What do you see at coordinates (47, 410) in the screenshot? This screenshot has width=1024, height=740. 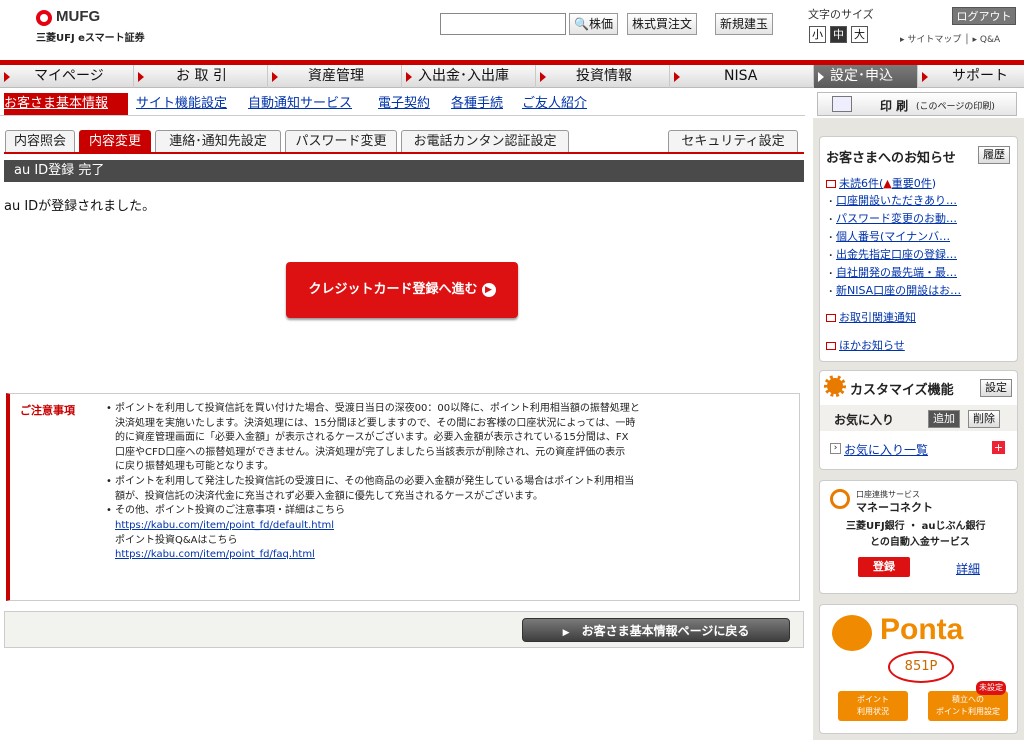 I see `notice-label: ご注意事項` at bounding box center [47, 410].